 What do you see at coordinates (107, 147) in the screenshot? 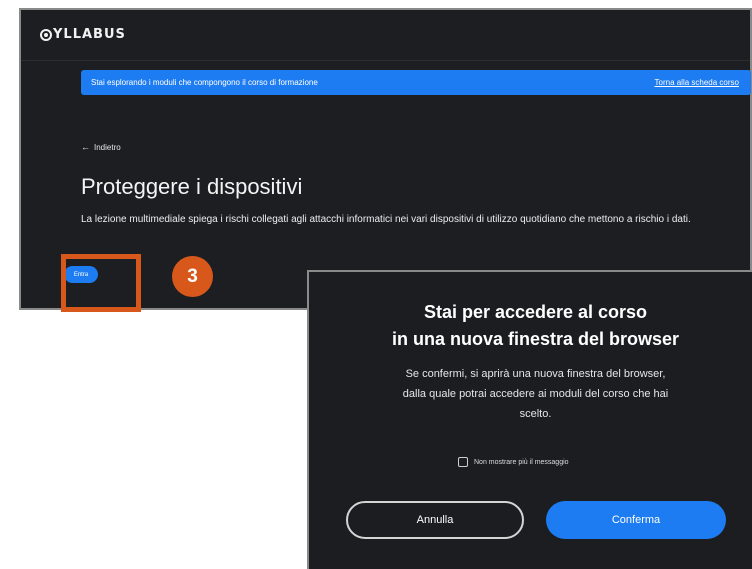
I see `back-label: Indietro` at bounding box center [107, 147].